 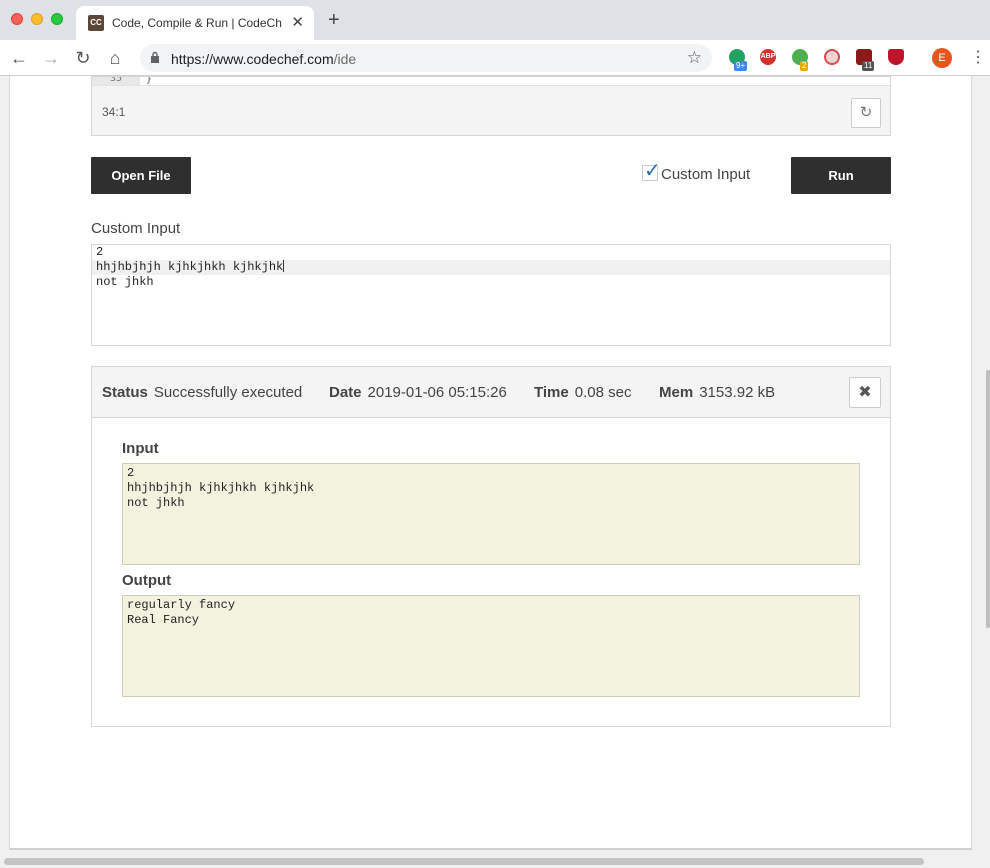 I want to click on output-line: Real Fancy, so click(x=163, y=620).